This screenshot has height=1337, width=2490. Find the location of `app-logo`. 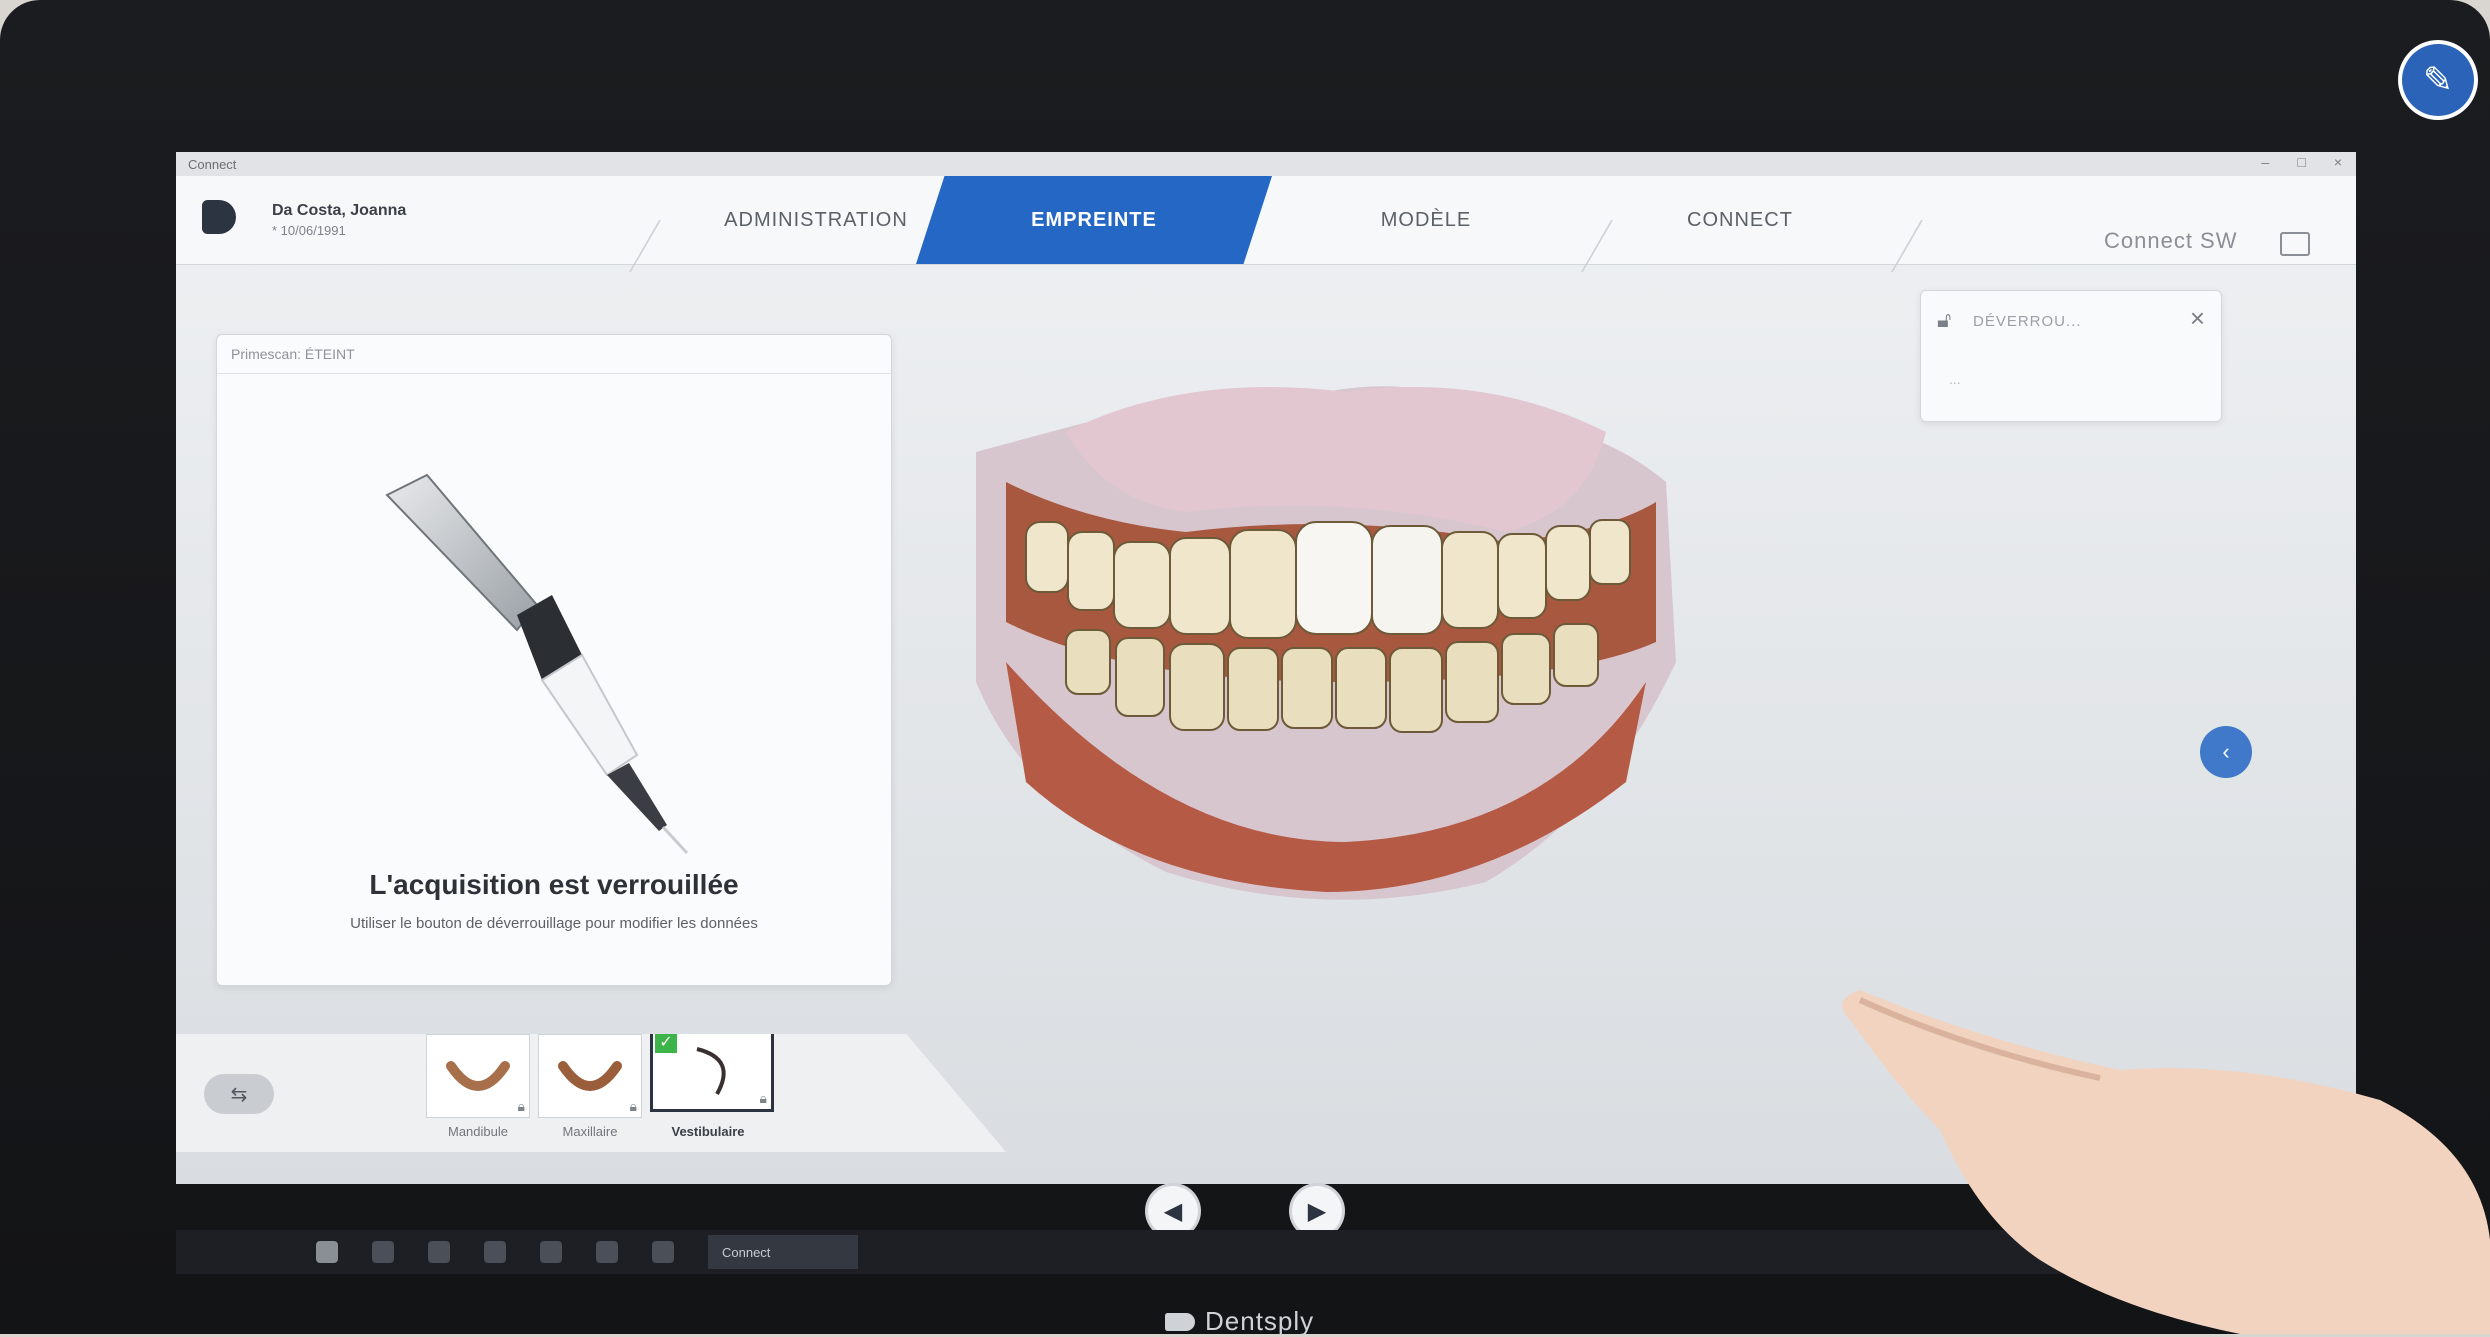

app-logo is located at coordinates (219, 217).